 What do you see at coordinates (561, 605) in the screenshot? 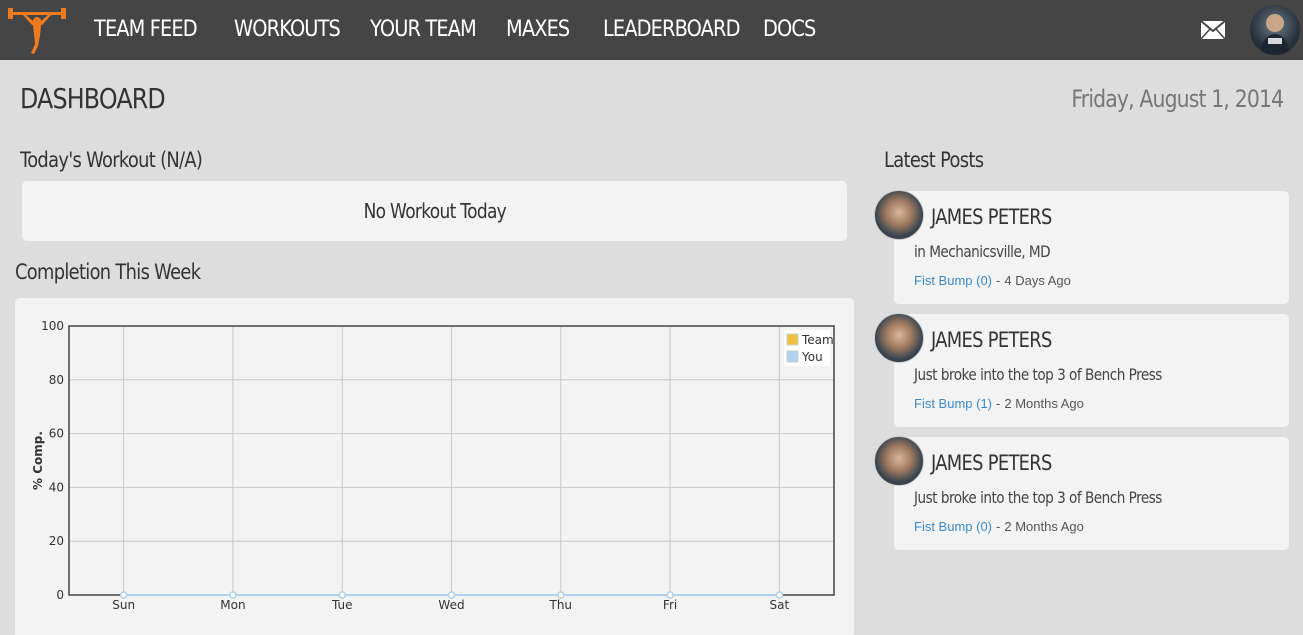
I see `x-tick-label: Thu` at bounding box center [561, 605].